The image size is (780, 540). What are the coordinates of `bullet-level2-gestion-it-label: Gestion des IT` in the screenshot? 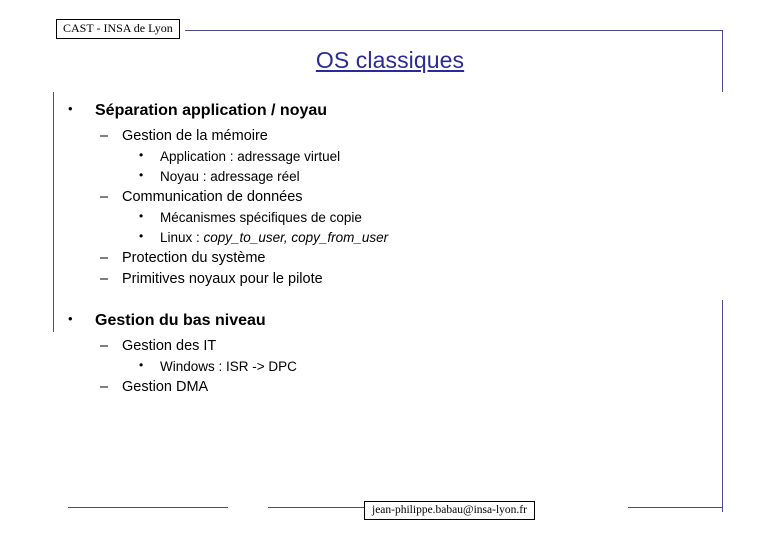 It's located at (169, 345).